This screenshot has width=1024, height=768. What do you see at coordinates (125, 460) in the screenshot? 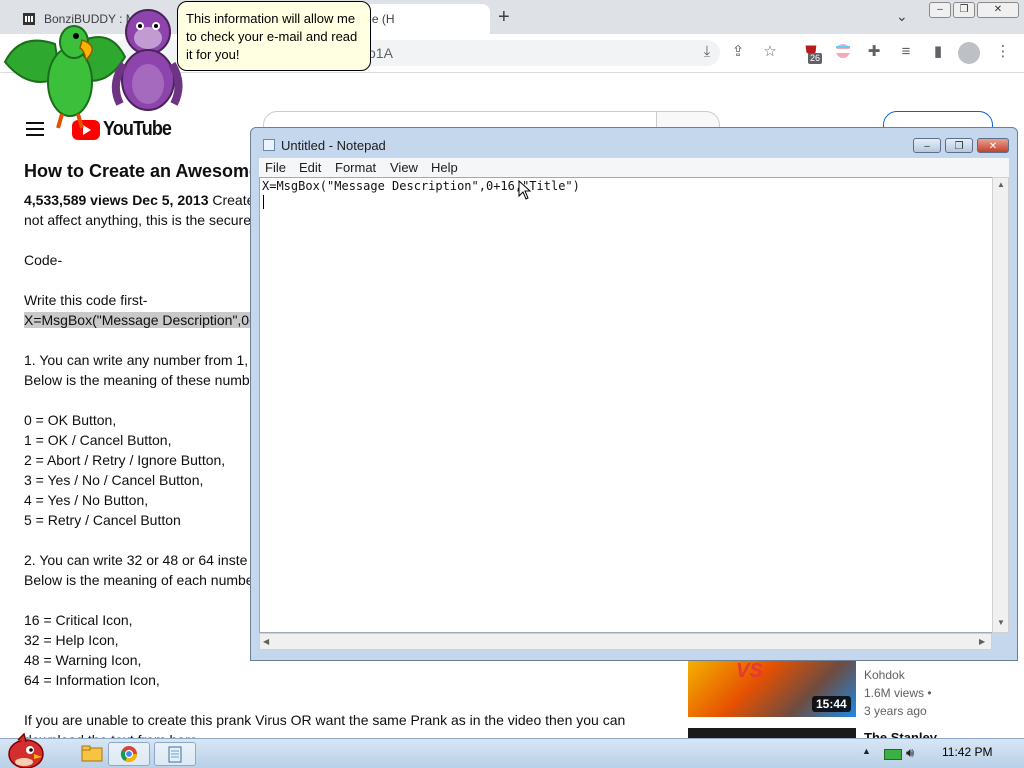
I see `description-text: 2 = Abort / Retry / Ignore Button,` at bounding box center [125, 460].